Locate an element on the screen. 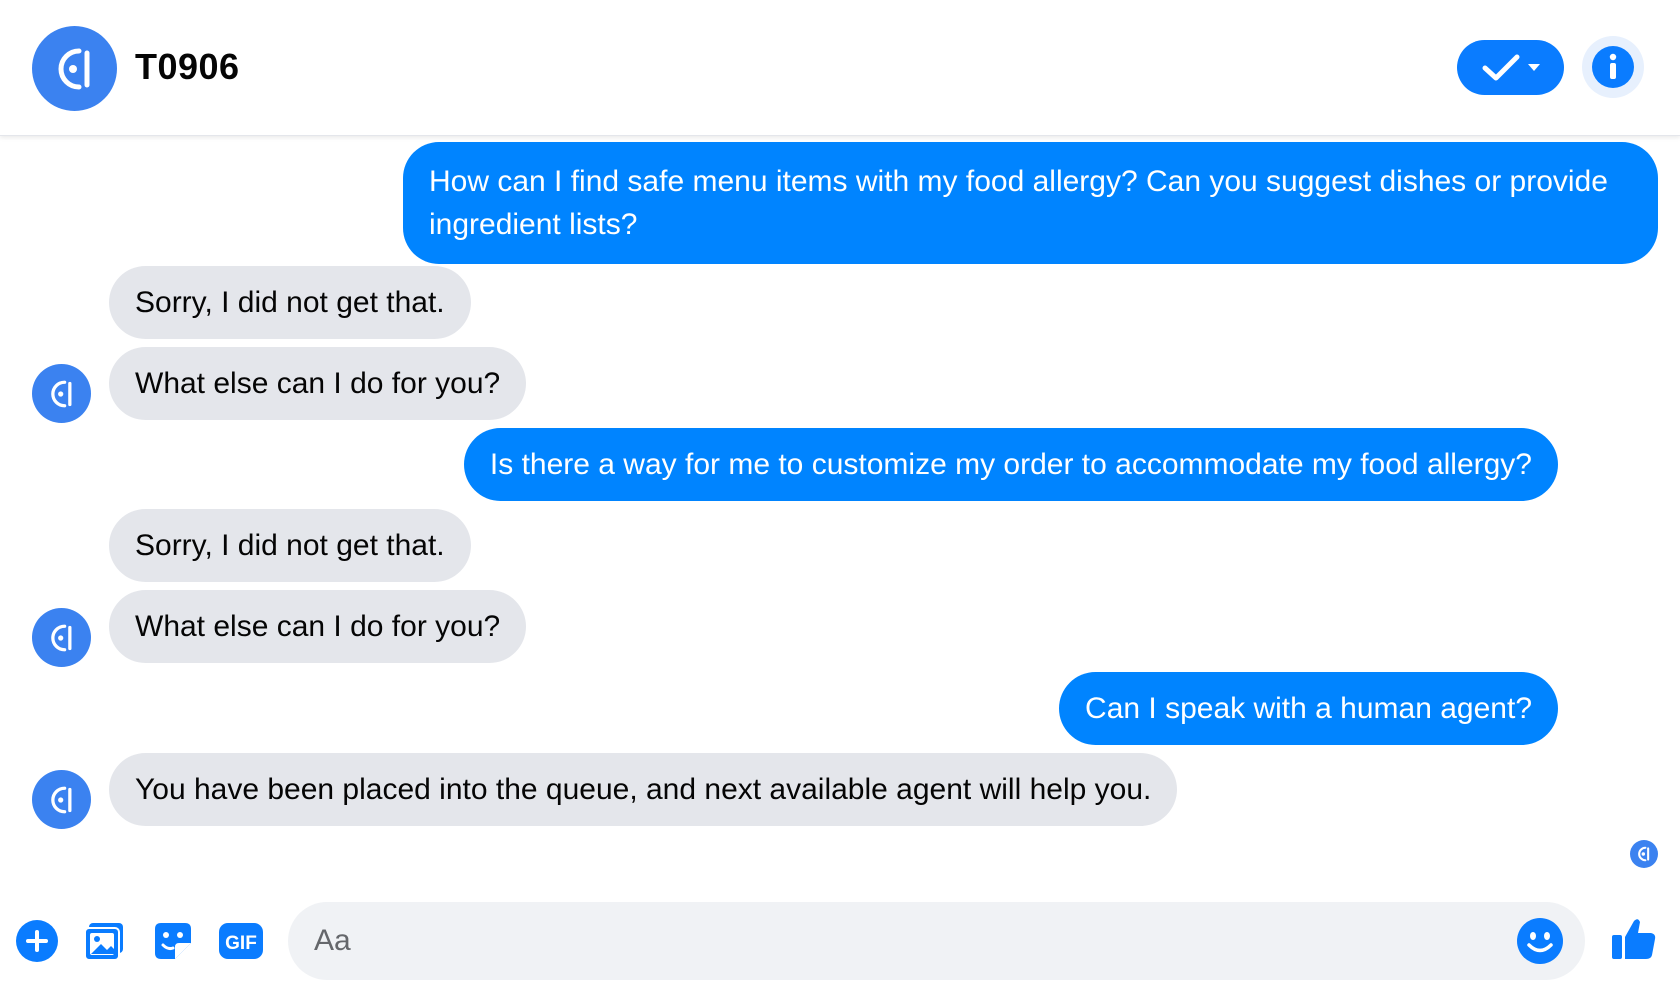  info-button is located at coordinates (1613, 67).